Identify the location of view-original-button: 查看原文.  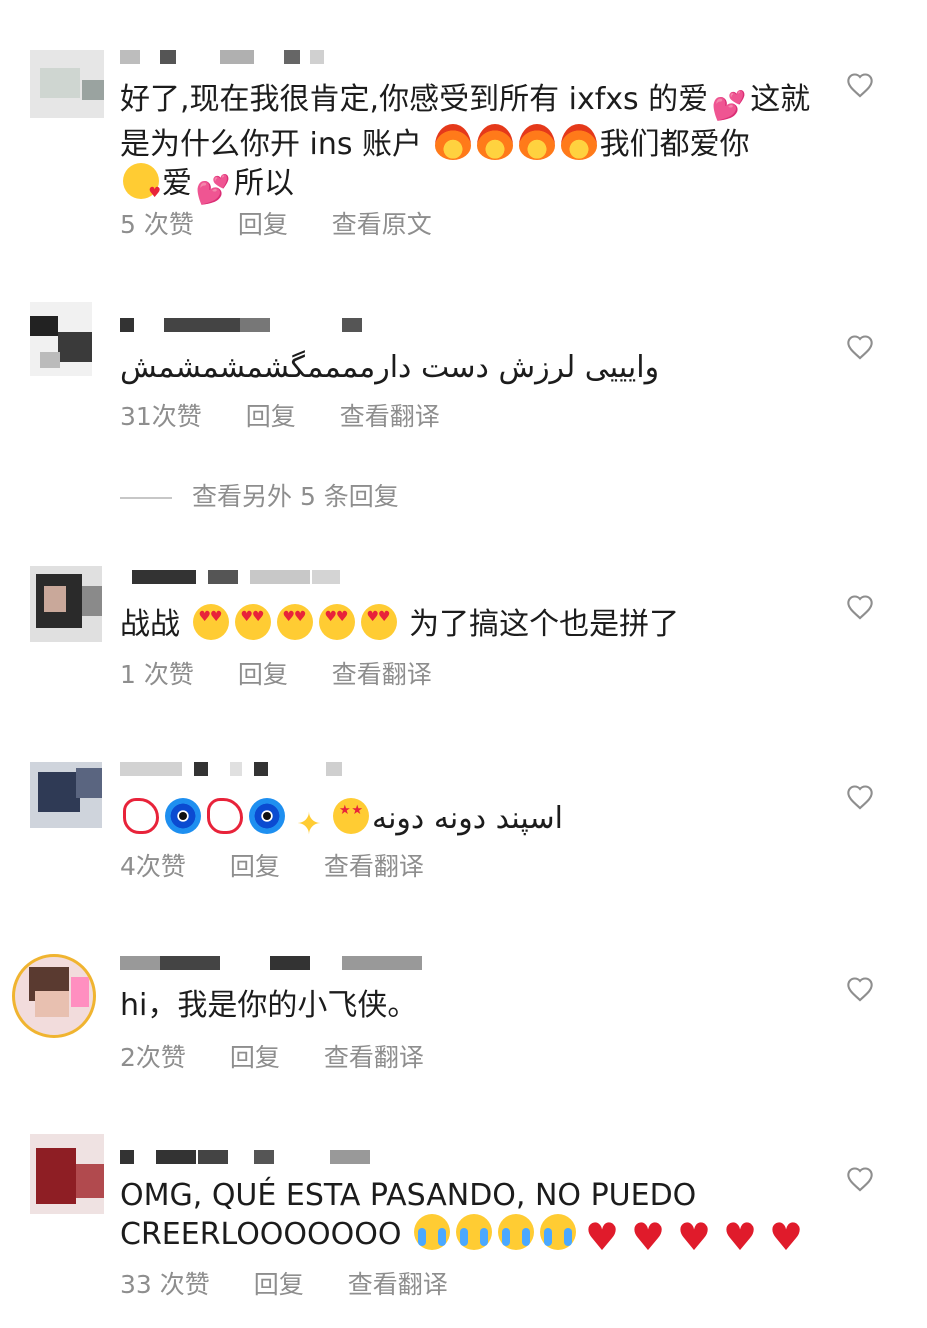
(382, 225).